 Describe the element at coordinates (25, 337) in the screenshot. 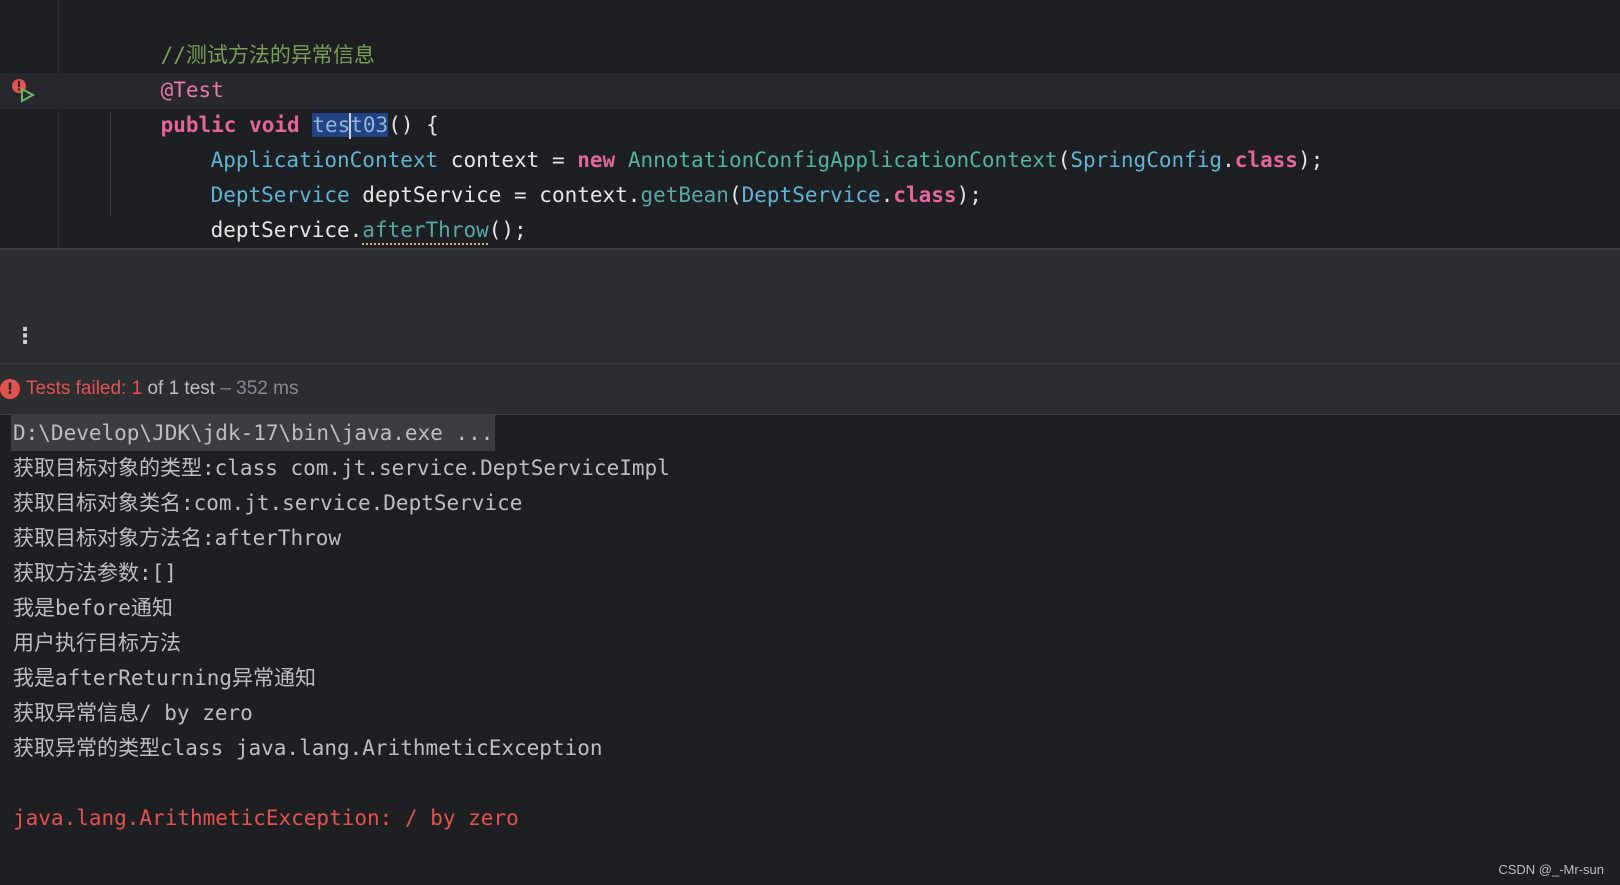

I see `more-options-icon: ⋮` at that location.